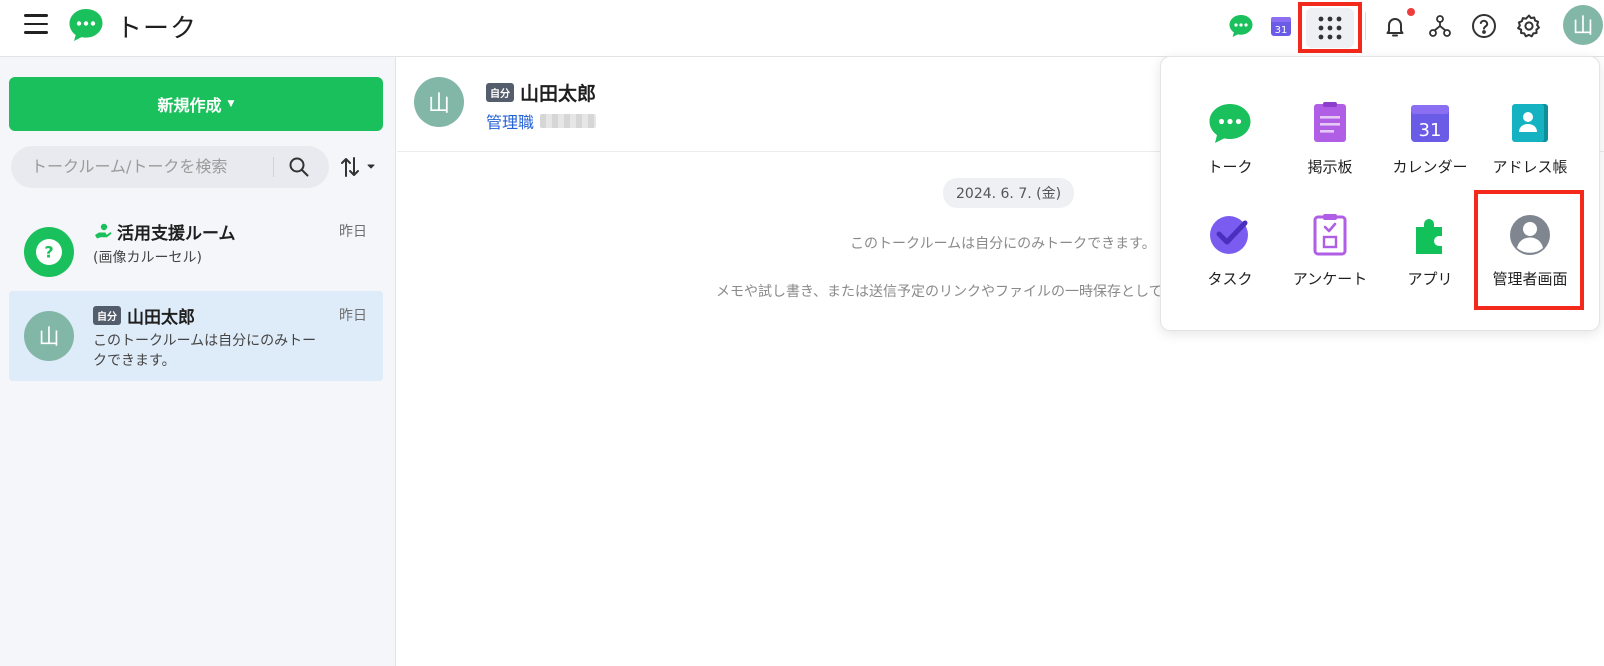  What do you see at coordinates (1230, 167) in the screenshot?
I see `app-label: トーク` at bounding box center [1230, 167].